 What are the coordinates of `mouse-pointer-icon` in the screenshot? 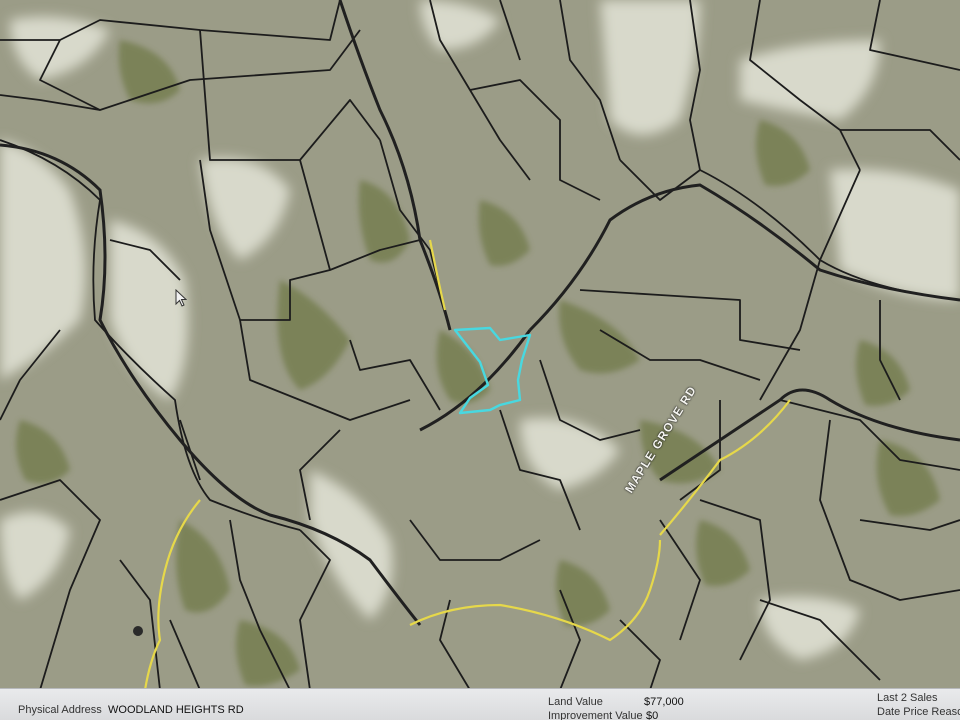 It's located at (181, 298).